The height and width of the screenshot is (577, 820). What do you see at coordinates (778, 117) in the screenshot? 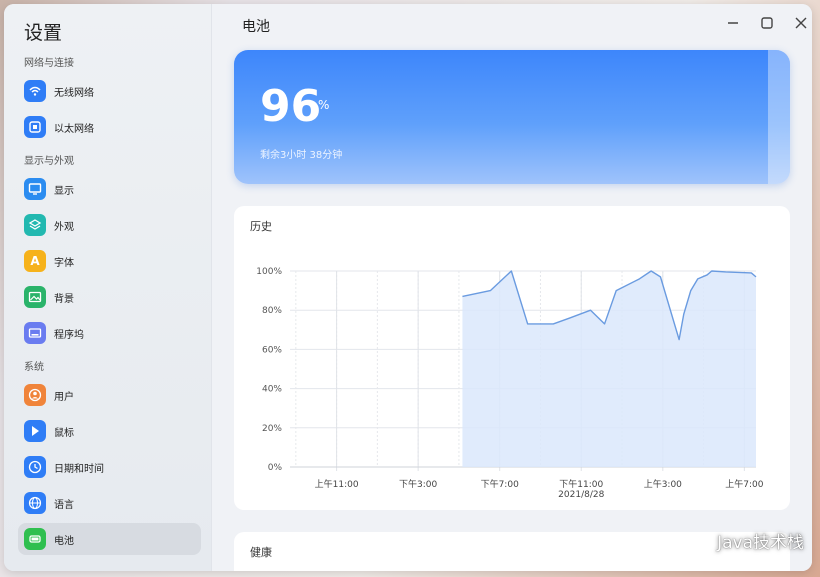
I see `battery-remaining-bar` at bounding box center [778, 117].